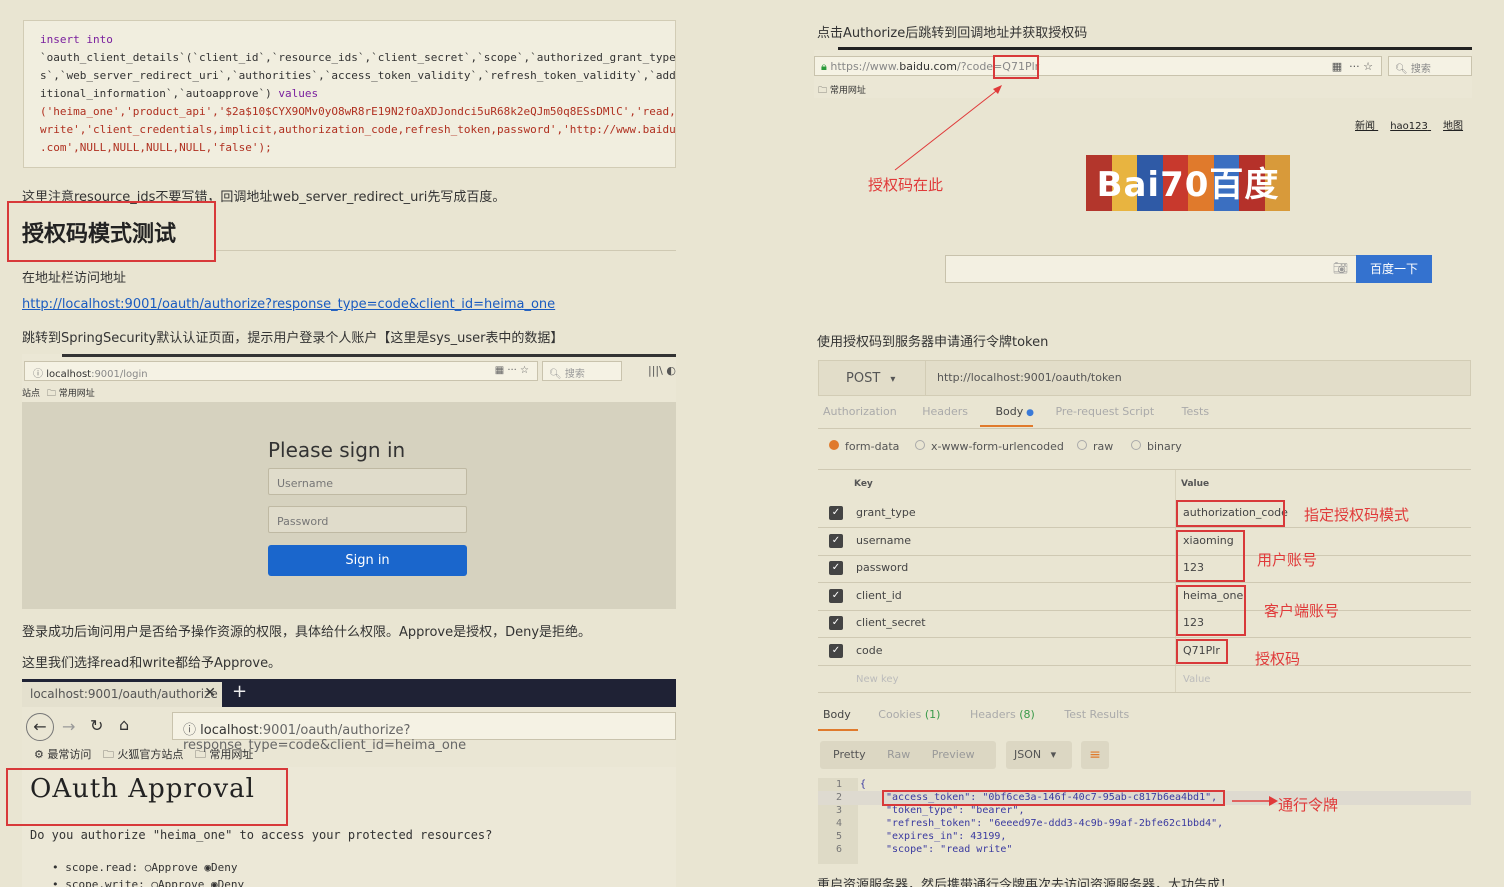  I want to click on camera-icon: 📷︎, so click(1340, 268).